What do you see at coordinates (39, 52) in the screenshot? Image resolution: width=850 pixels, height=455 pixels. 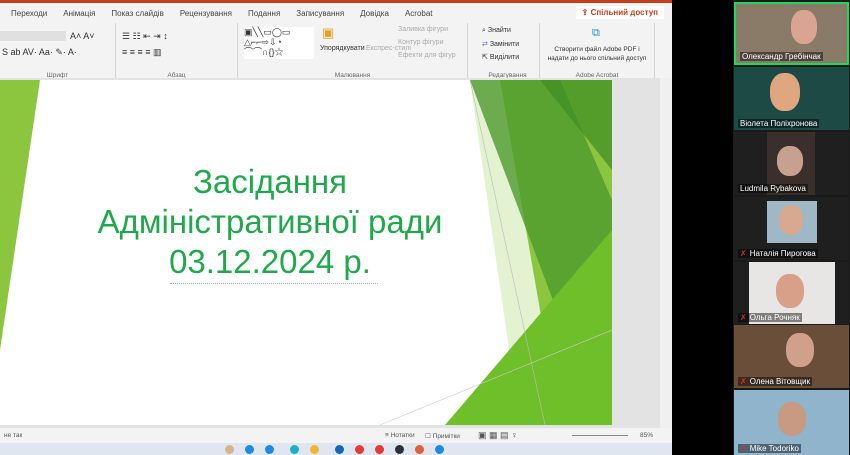 I see `font-format-controls: S ab AV· Aa· ✎· A·` at bounding box center [39, 52].